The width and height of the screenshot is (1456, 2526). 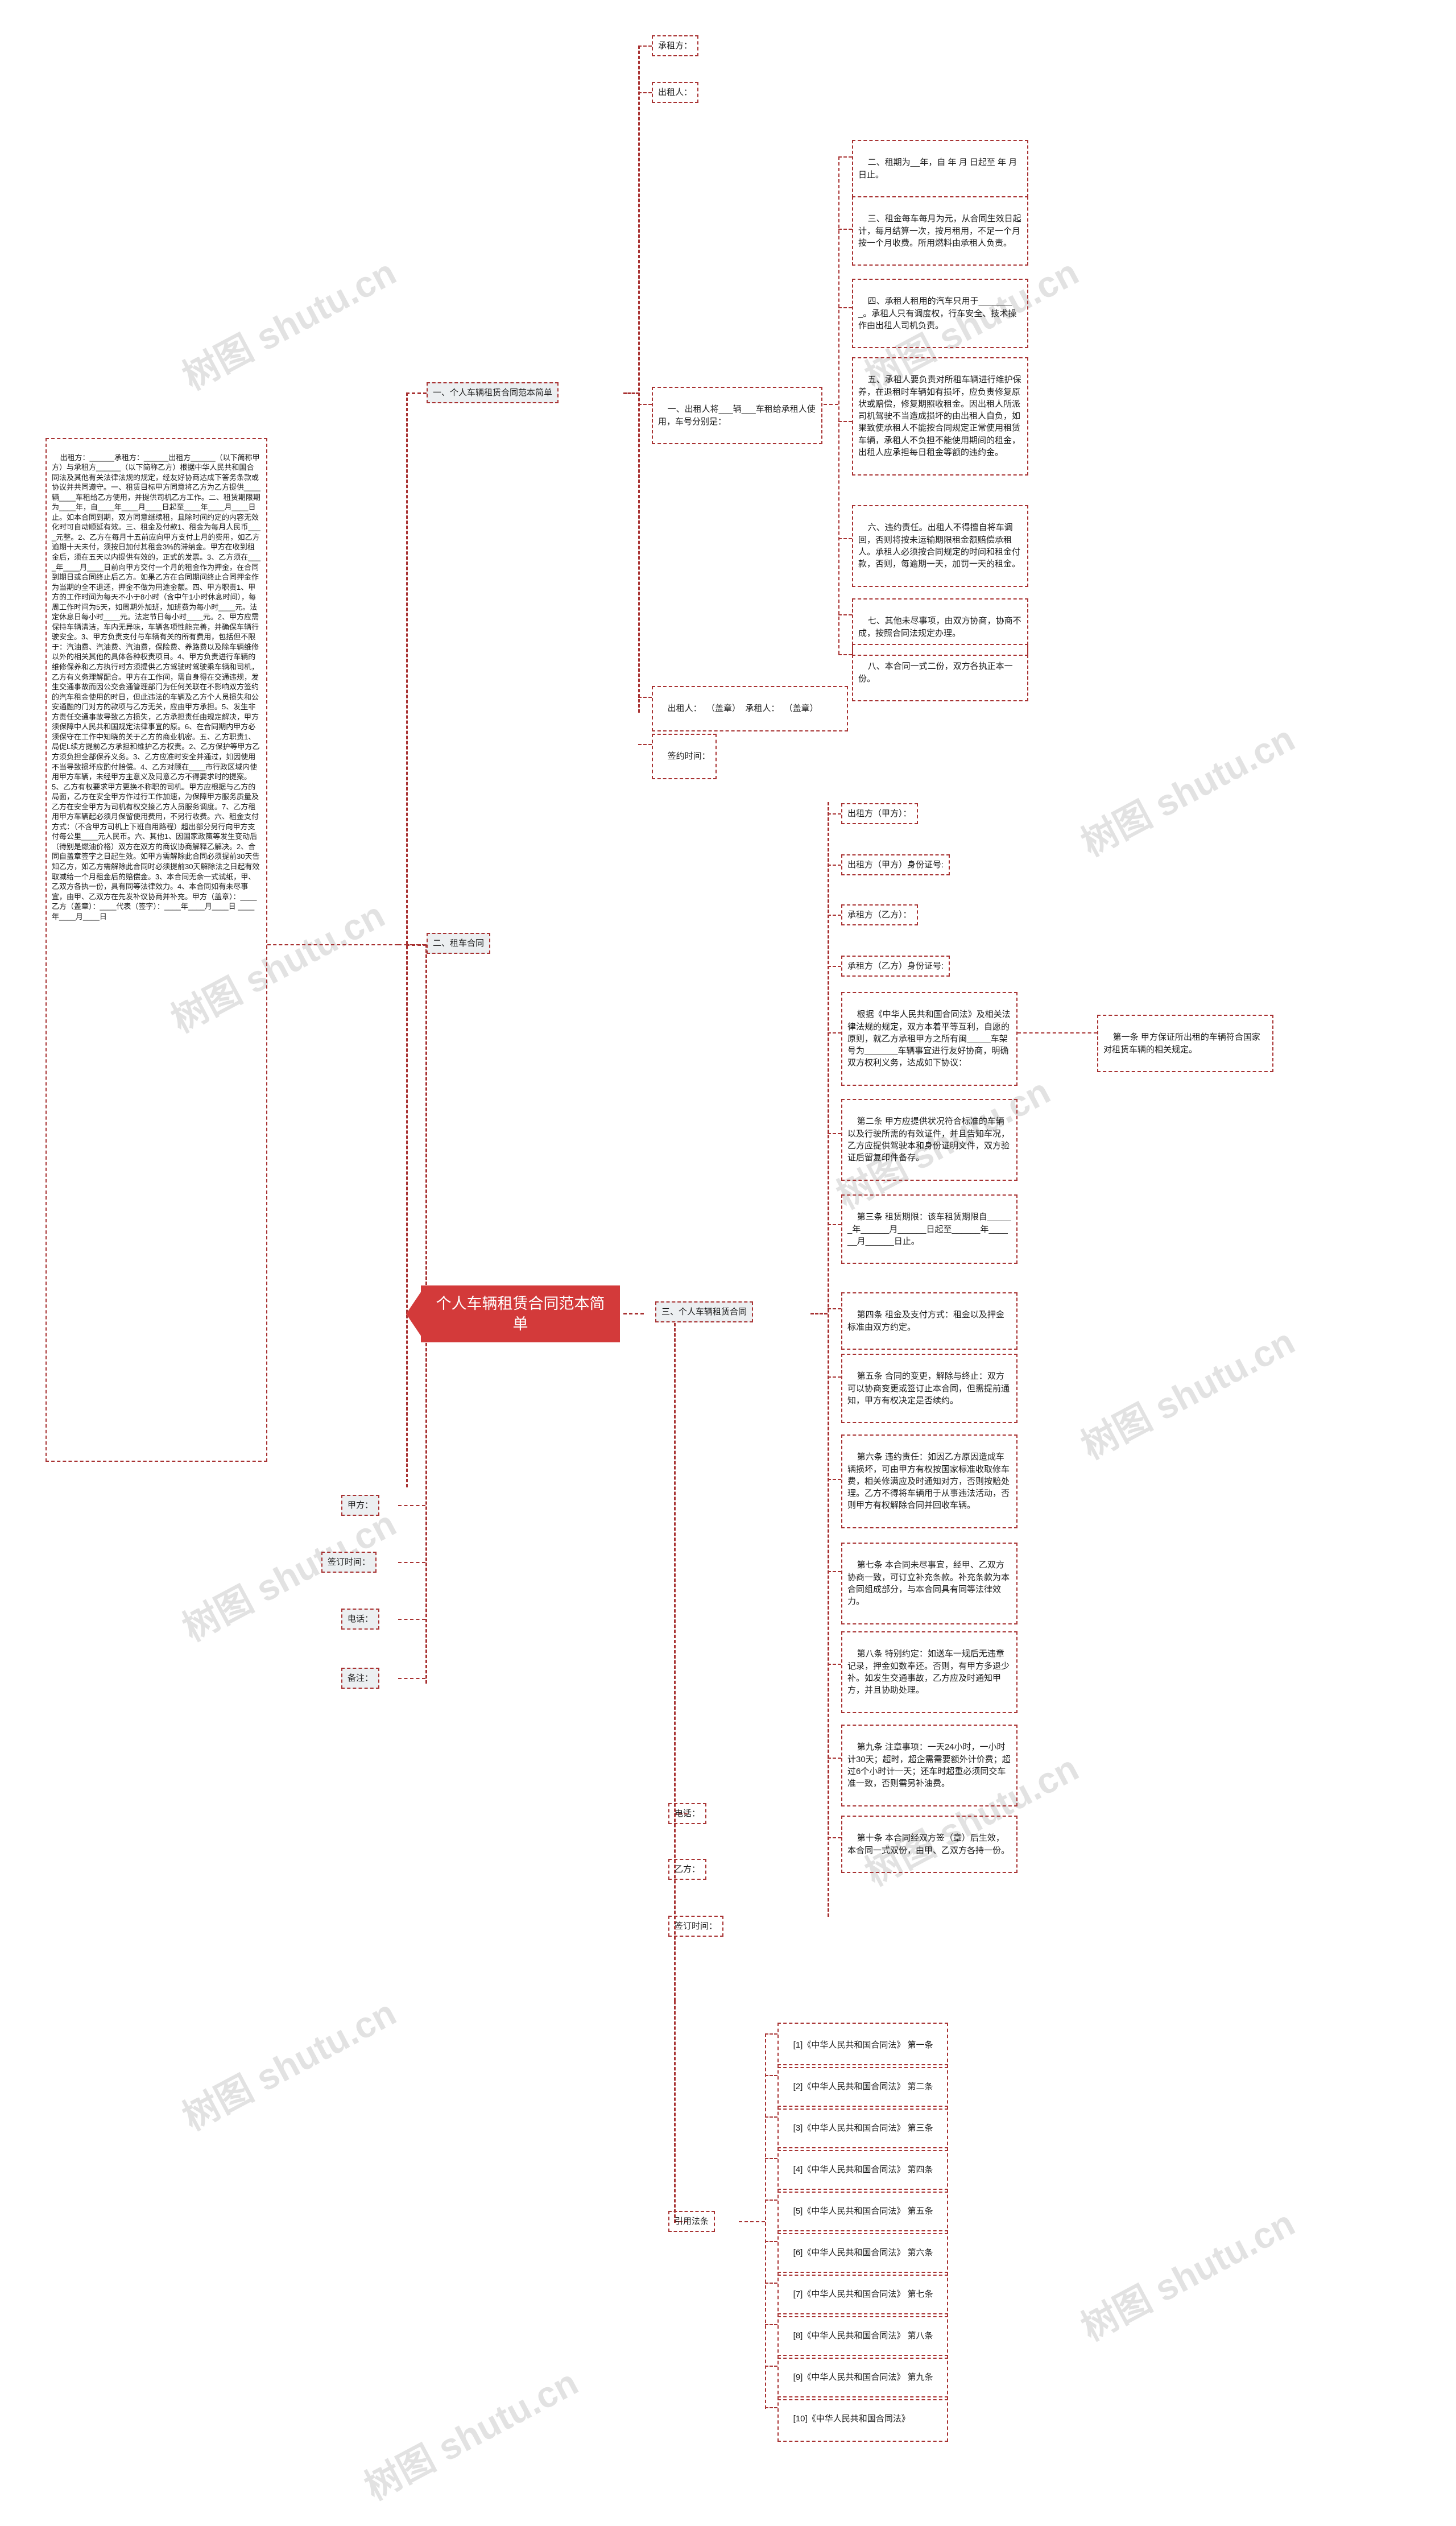 I want to click on branch1-right-item-0: 二、租期为__年，自 年 月 日起至 年 月 日止。, so click(x=940, y=169).